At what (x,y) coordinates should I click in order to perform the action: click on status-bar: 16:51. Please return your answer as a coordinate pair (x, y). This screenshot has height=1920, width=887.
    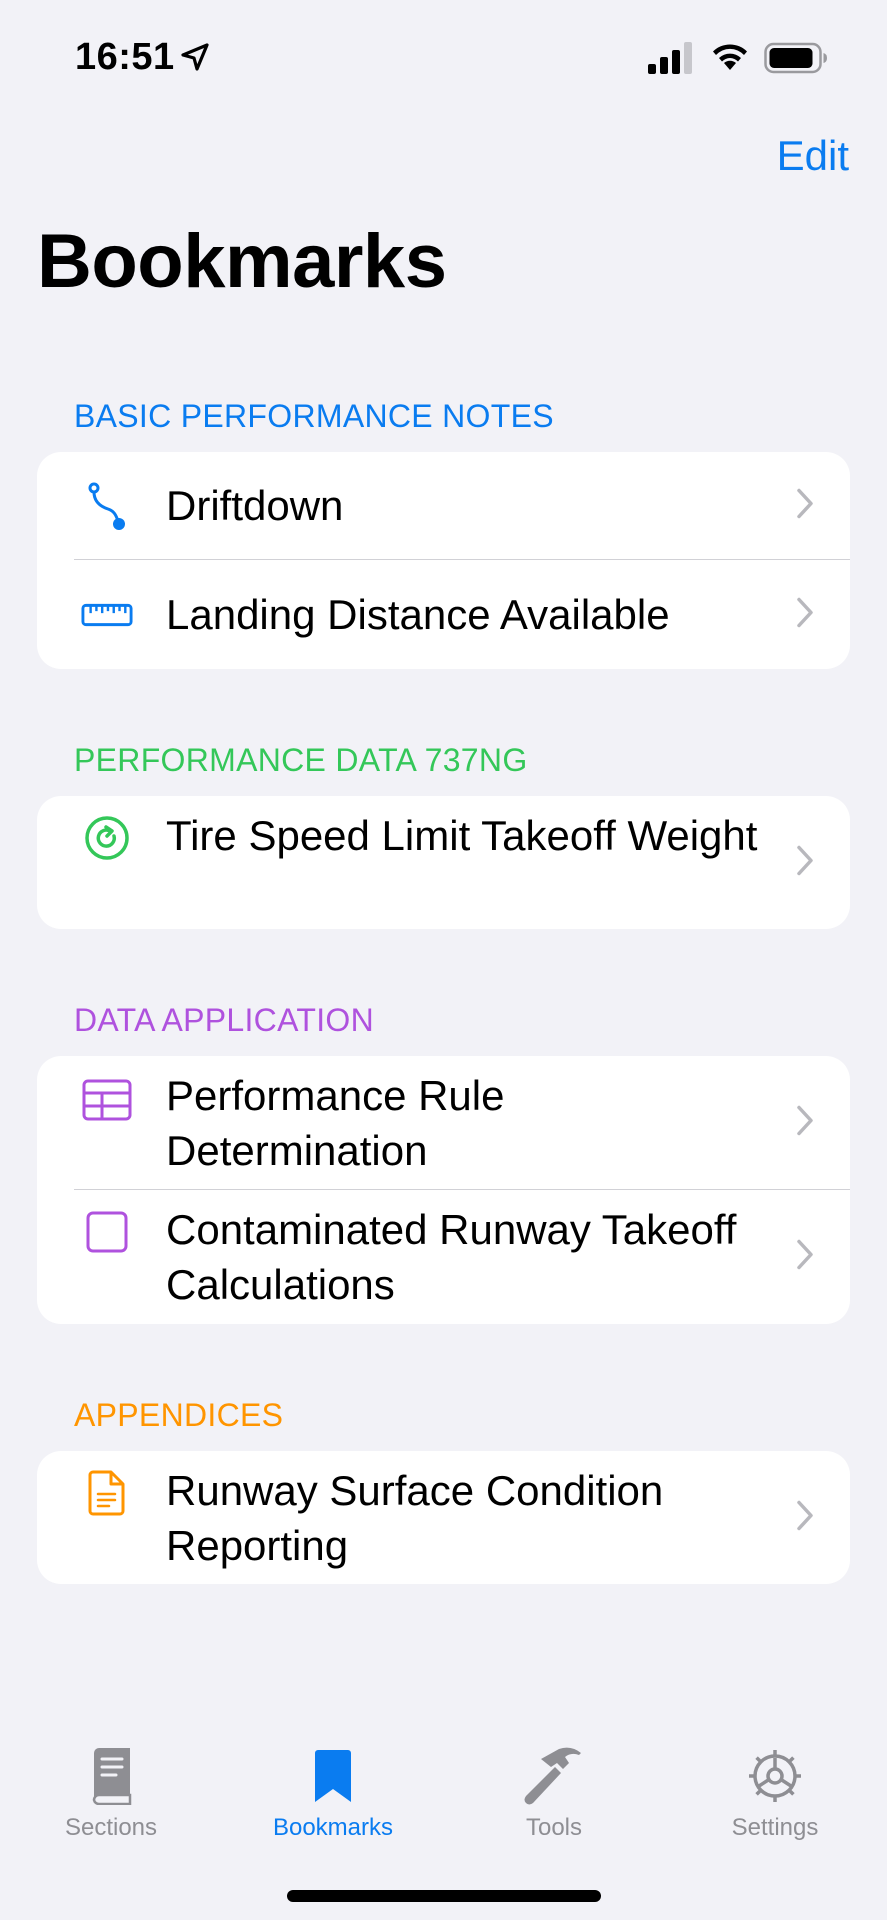
    Looking at the image, I should click on (443, 55).